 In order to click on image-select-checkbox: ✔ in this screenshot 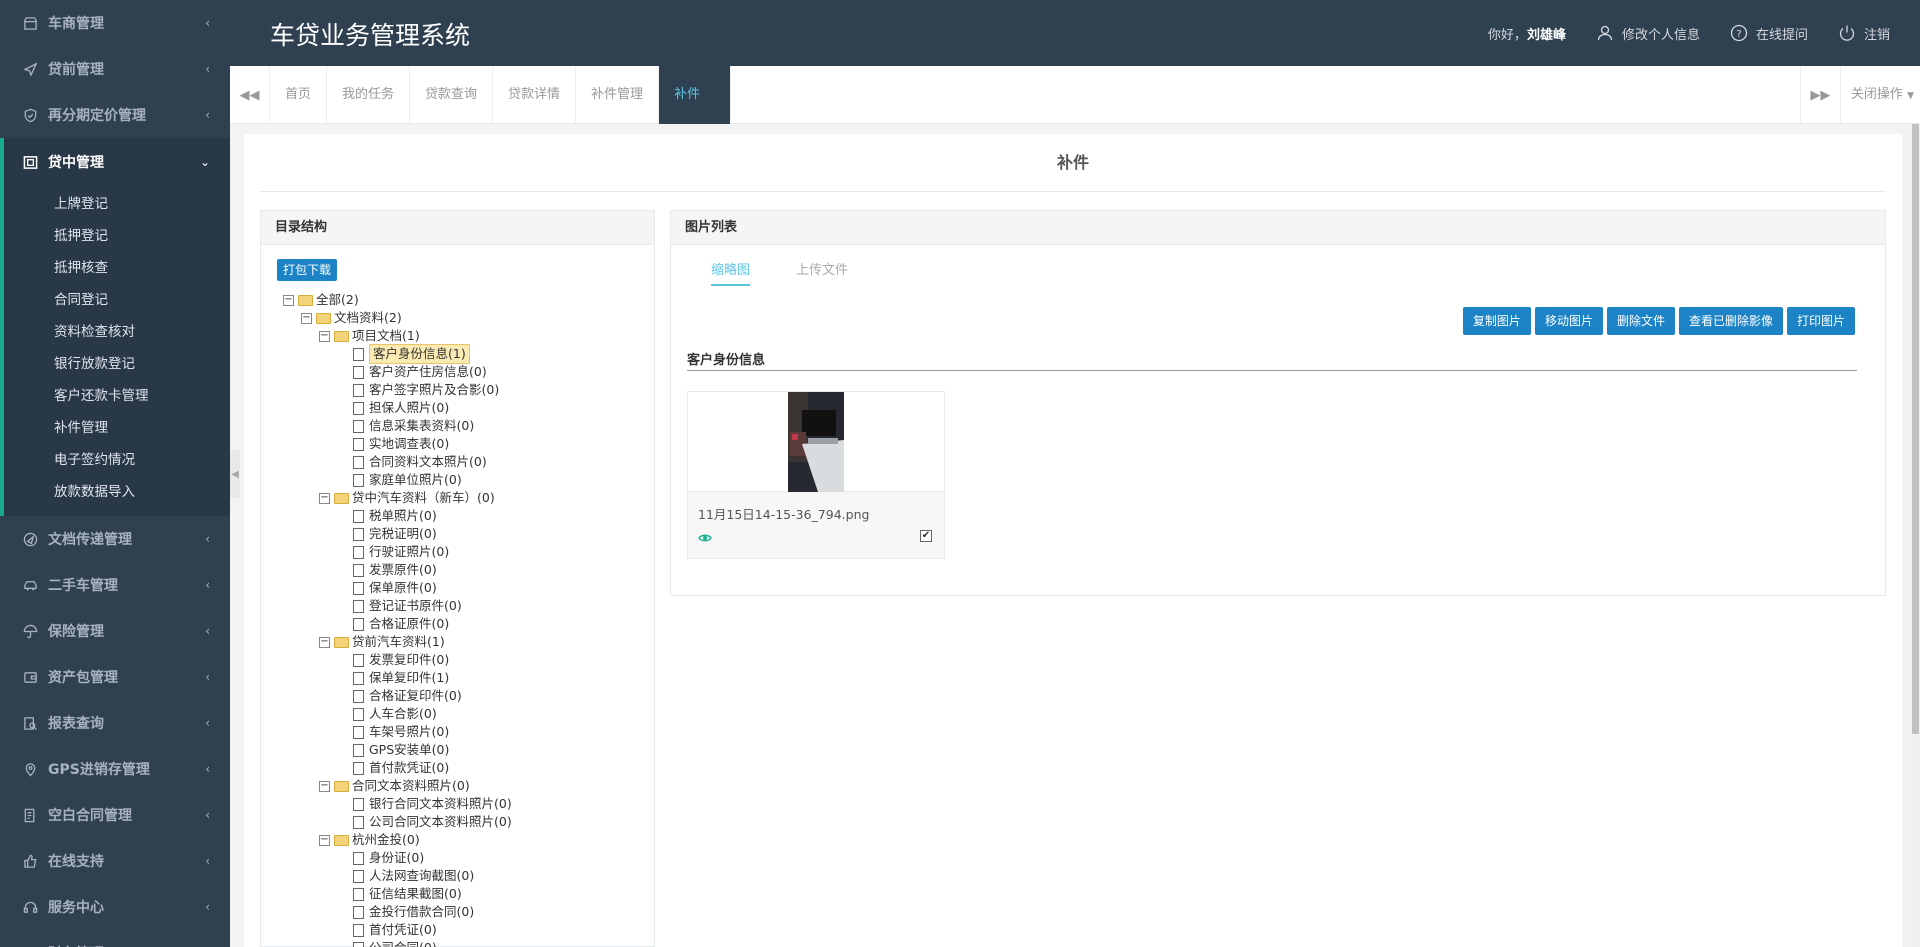, I will do `click(926, 536)`.